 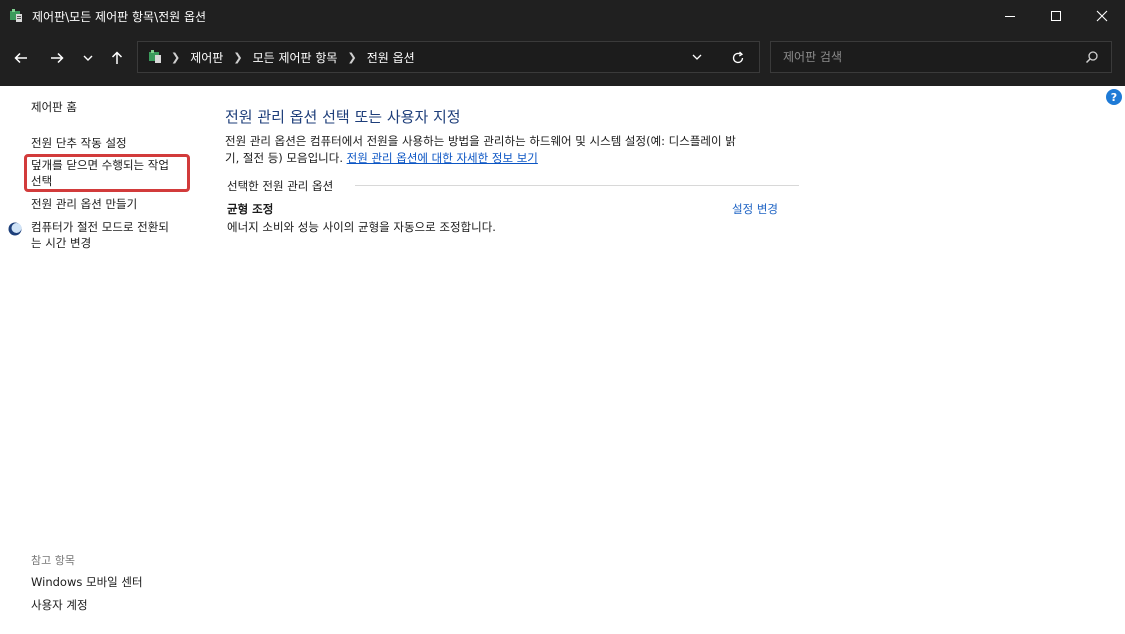 I want to click on help-icon: ?, so click(x=1114, y=97).